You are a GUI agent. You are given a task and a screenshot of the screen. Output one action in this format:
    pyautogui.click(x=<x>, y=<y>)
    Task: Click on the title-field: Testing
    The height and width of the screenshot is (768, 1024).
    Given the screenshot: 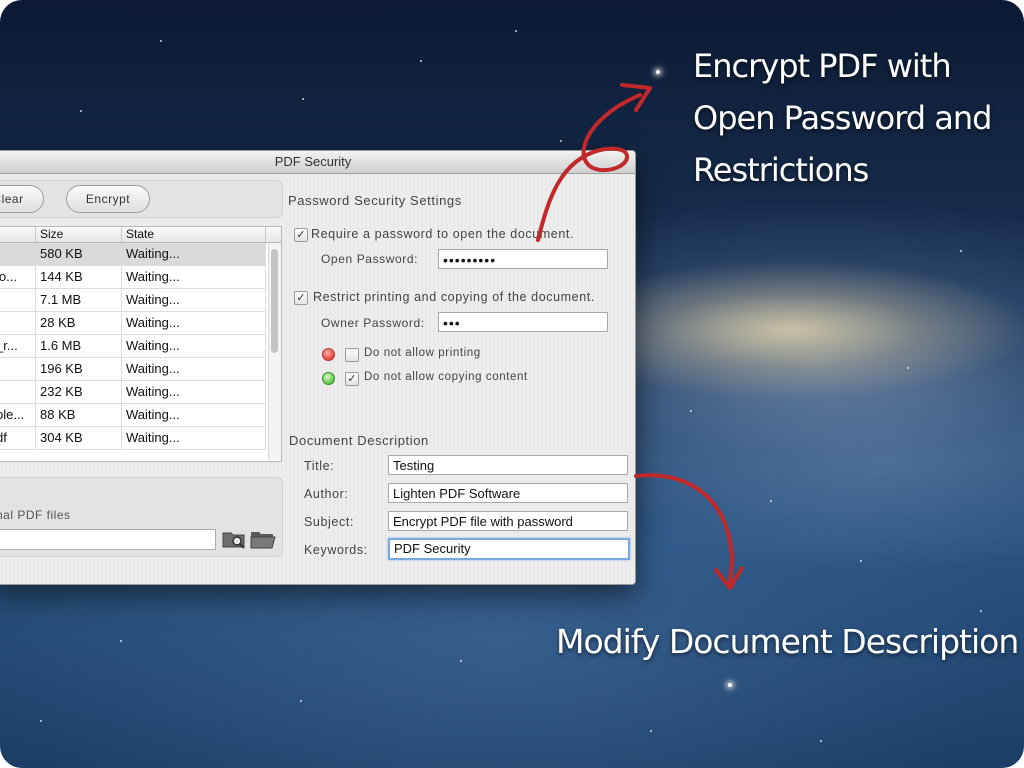 What is the action you would take?
    pyautogui.click(x=508, y=465)
    